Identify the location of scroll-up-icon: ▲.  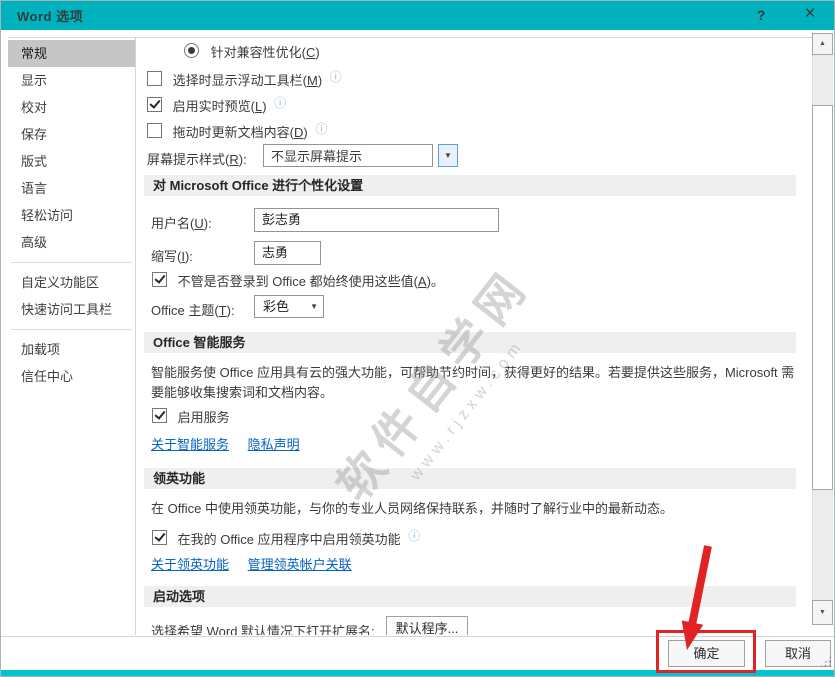
(822, 44).